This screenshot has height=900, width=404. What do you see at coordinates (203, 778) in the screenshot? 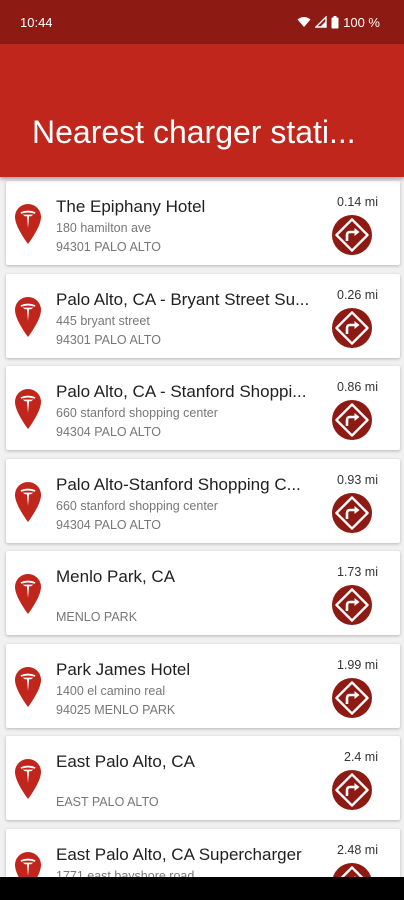
I see `station-card: East Palo Alto, CA EAST PALO ALTO 2.4 mi` at bounding box center [203, 778].